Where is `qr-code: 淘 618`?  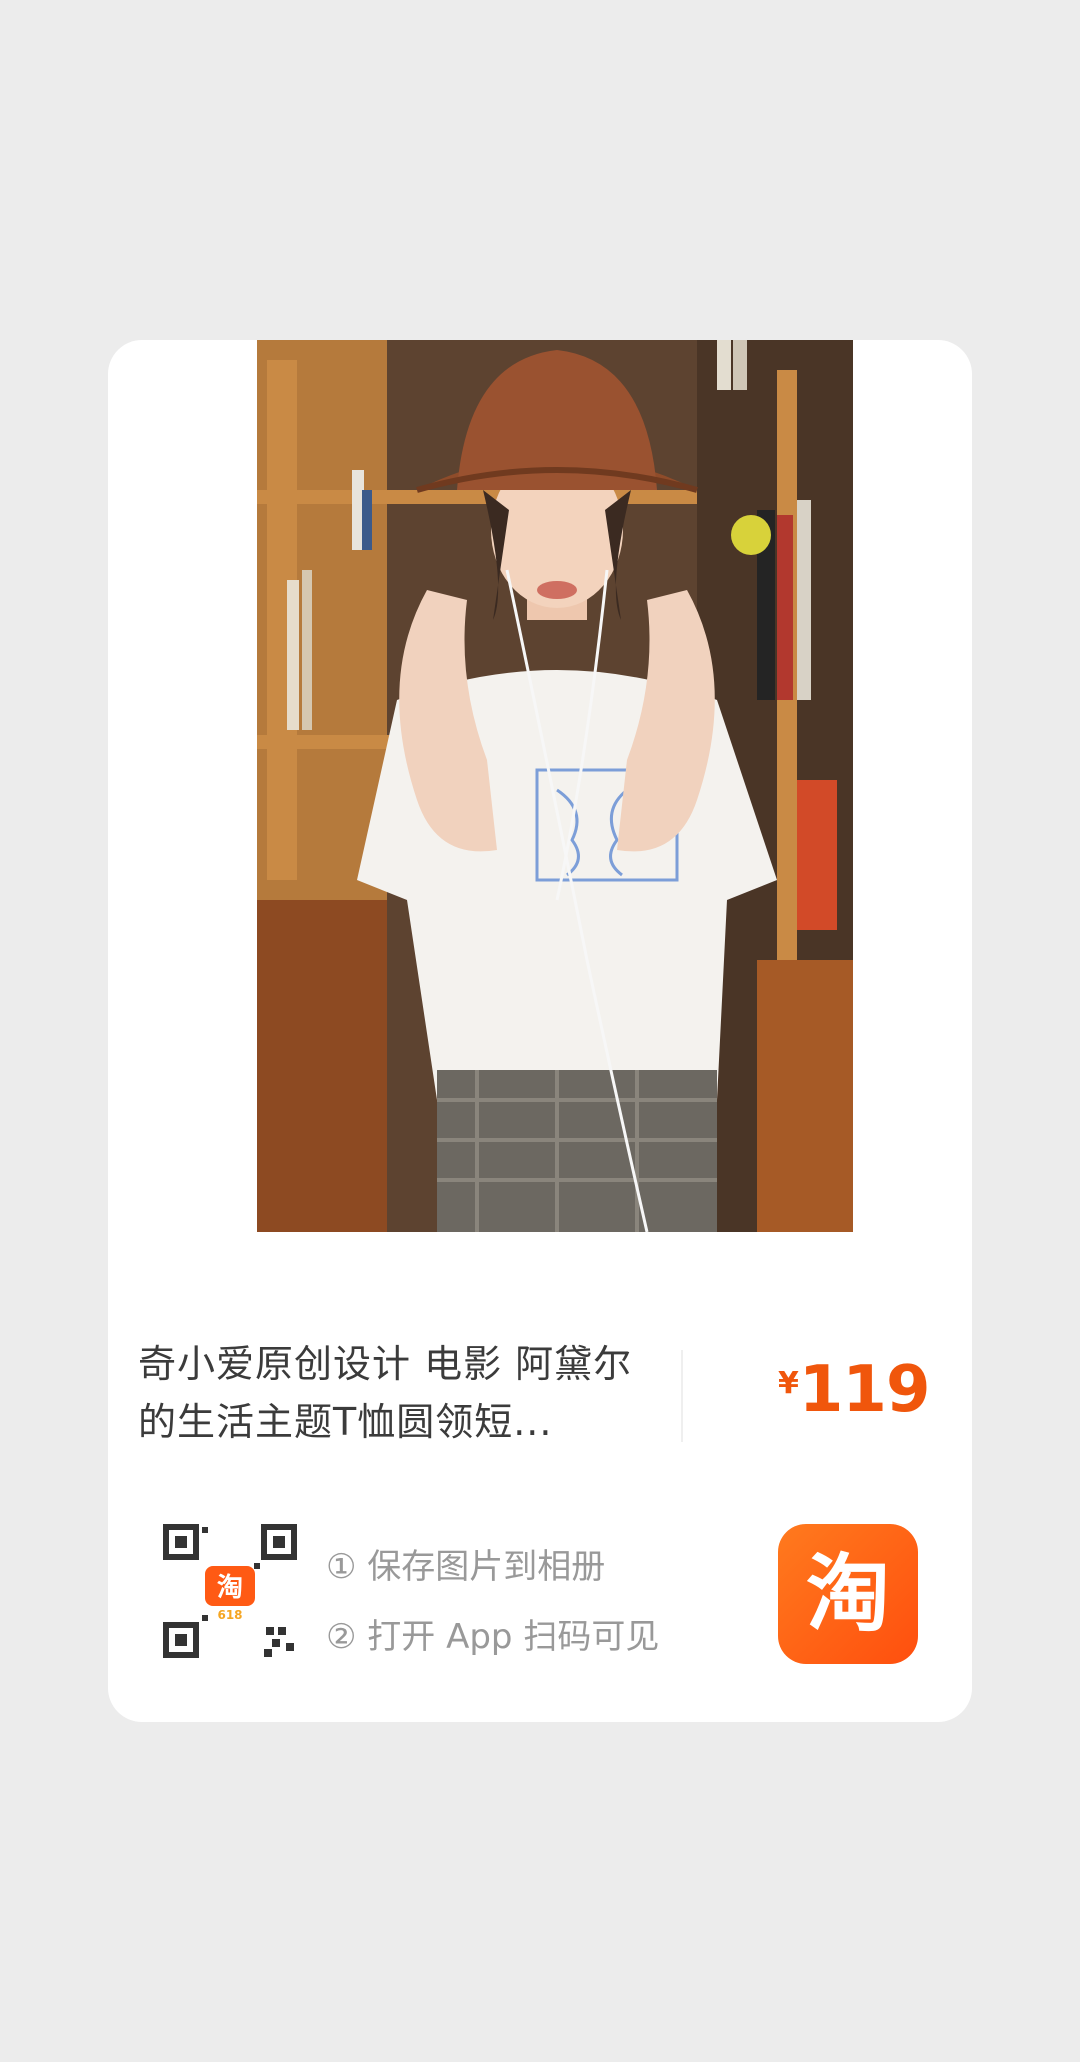 qr-code: 淘 618 is located at coordinates (230, 1591).